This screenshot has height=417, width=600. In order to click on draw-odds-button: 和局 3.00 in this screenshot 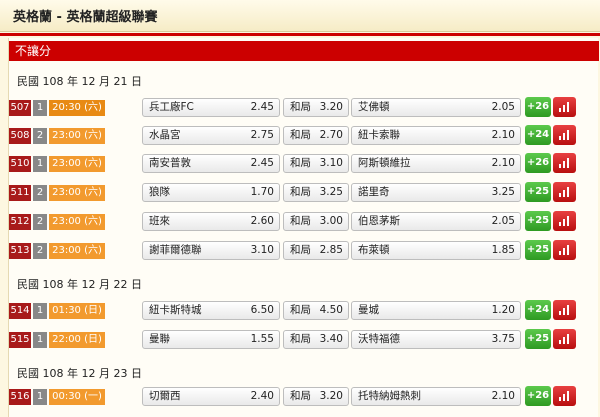, I will do `click(316, 221)`.